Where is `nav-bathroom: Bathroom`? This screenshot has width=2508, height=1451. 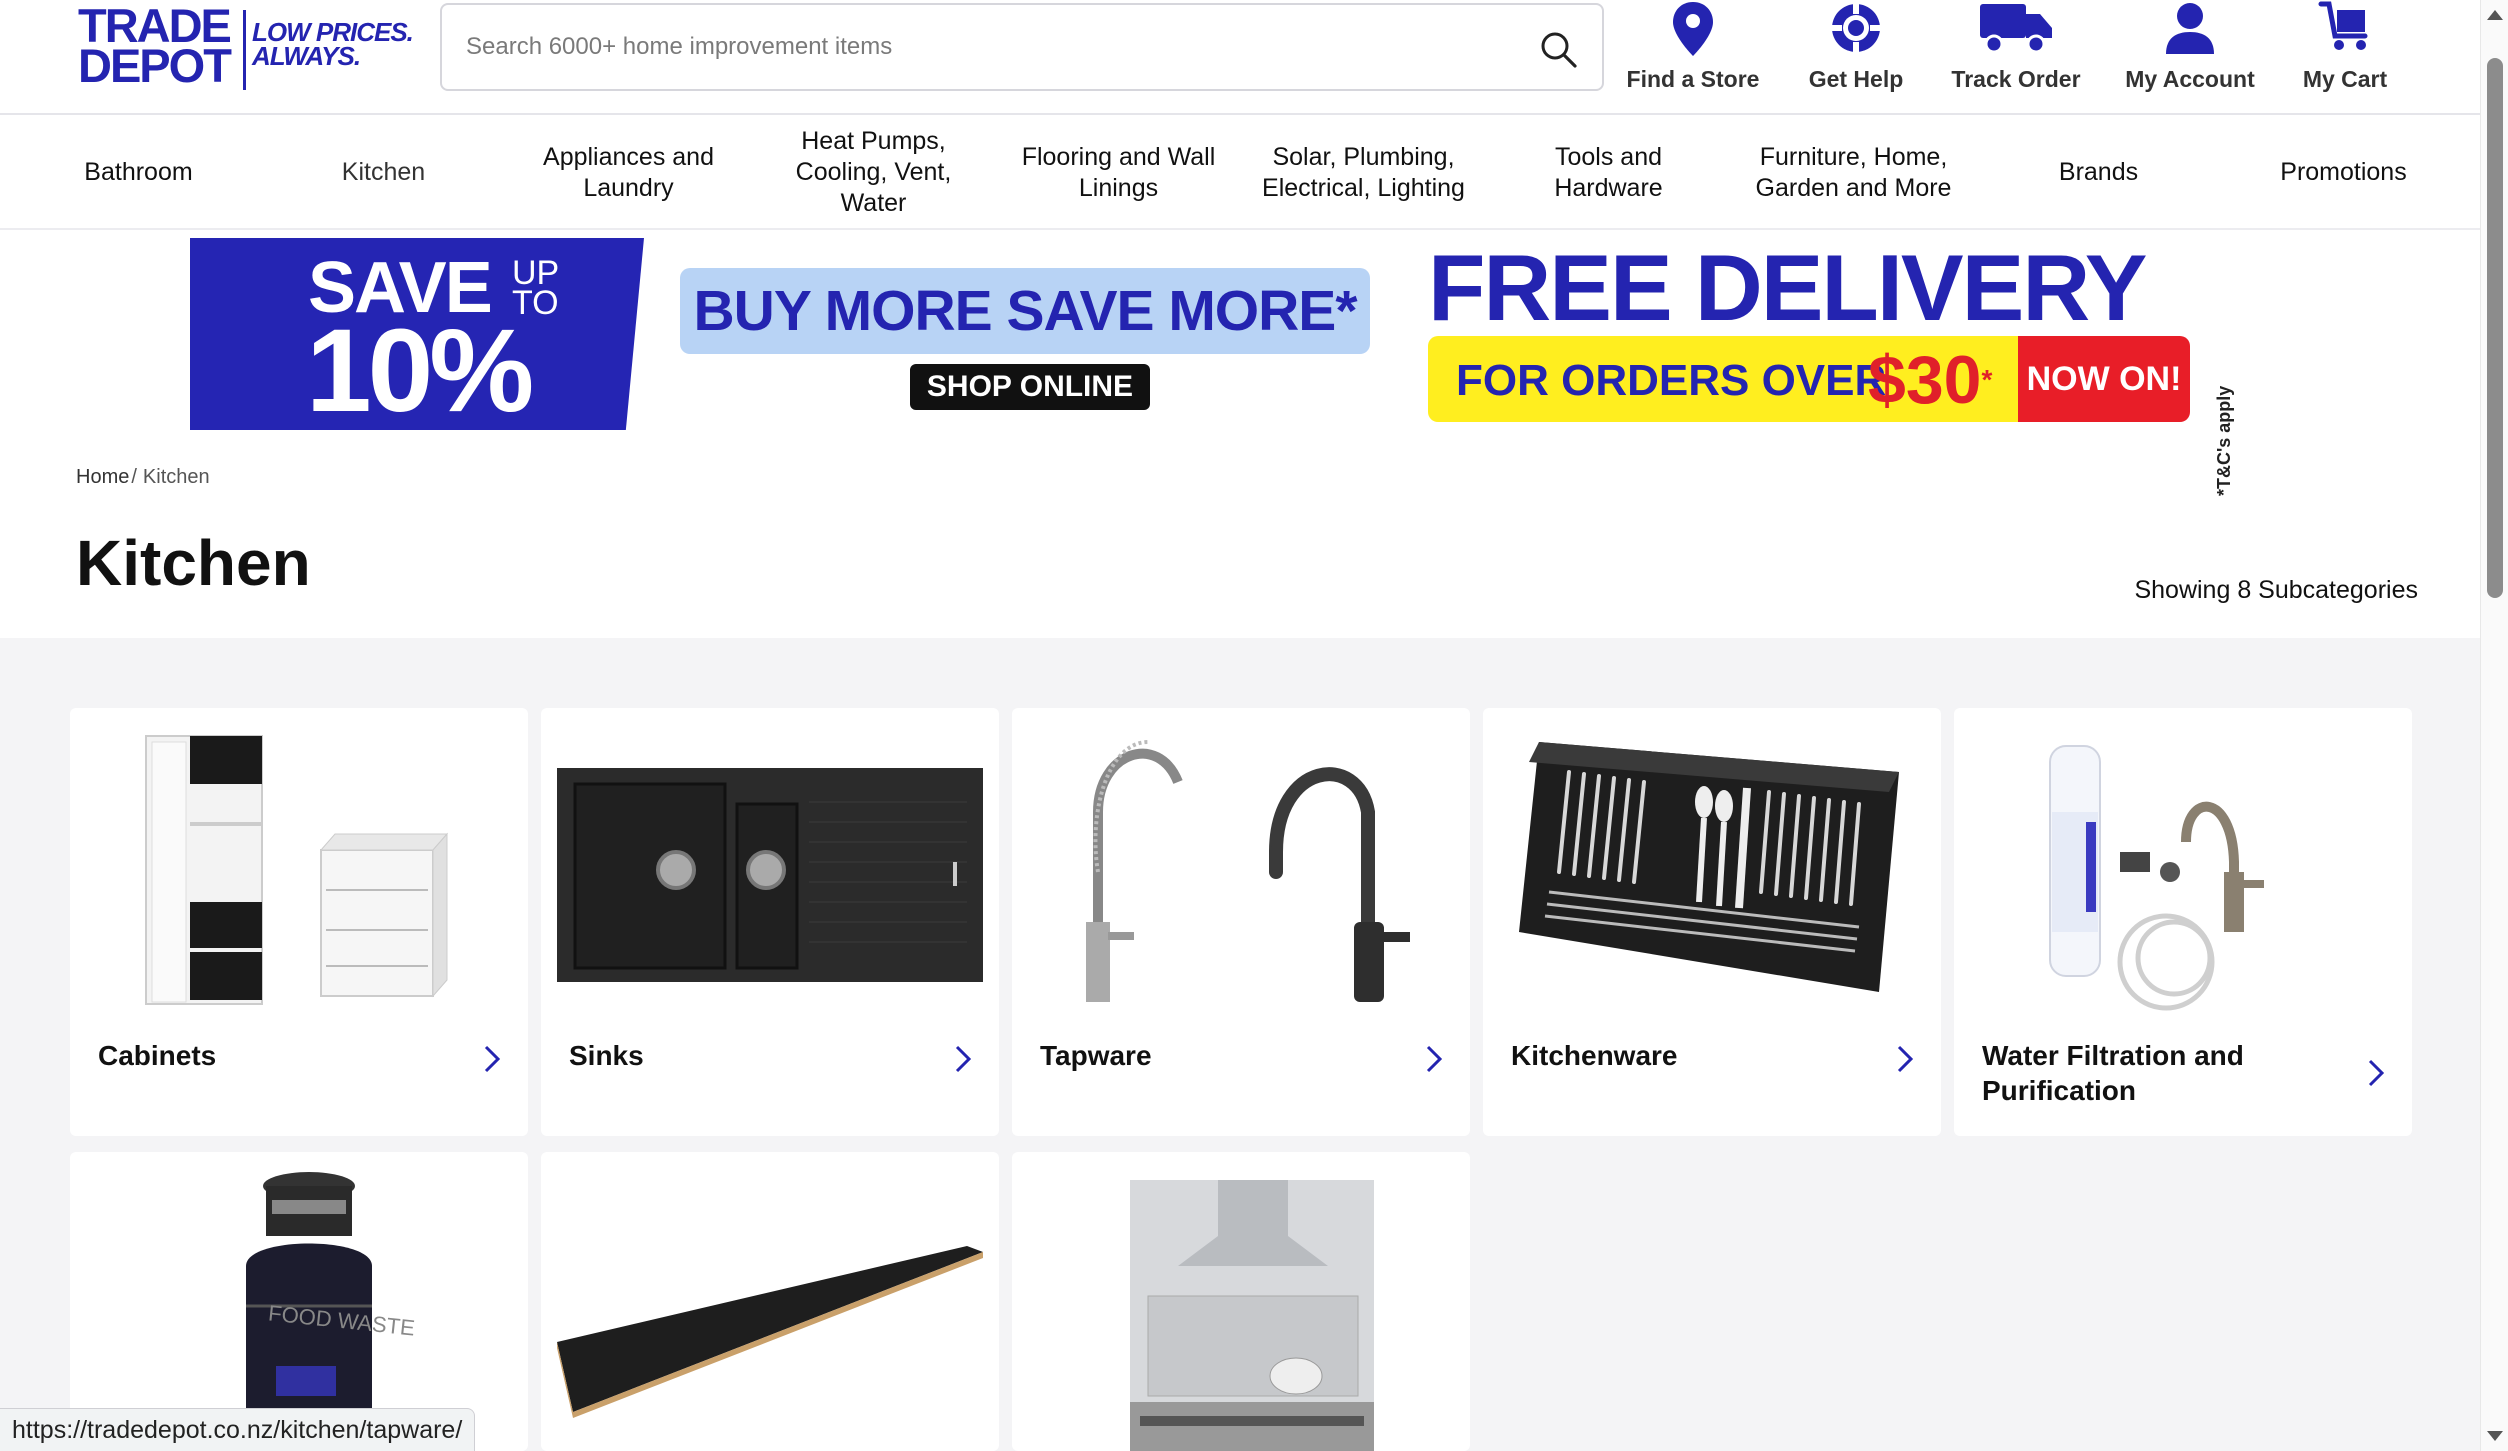
nav-bathroom: Bathroom is located at coordinates (138, 172).